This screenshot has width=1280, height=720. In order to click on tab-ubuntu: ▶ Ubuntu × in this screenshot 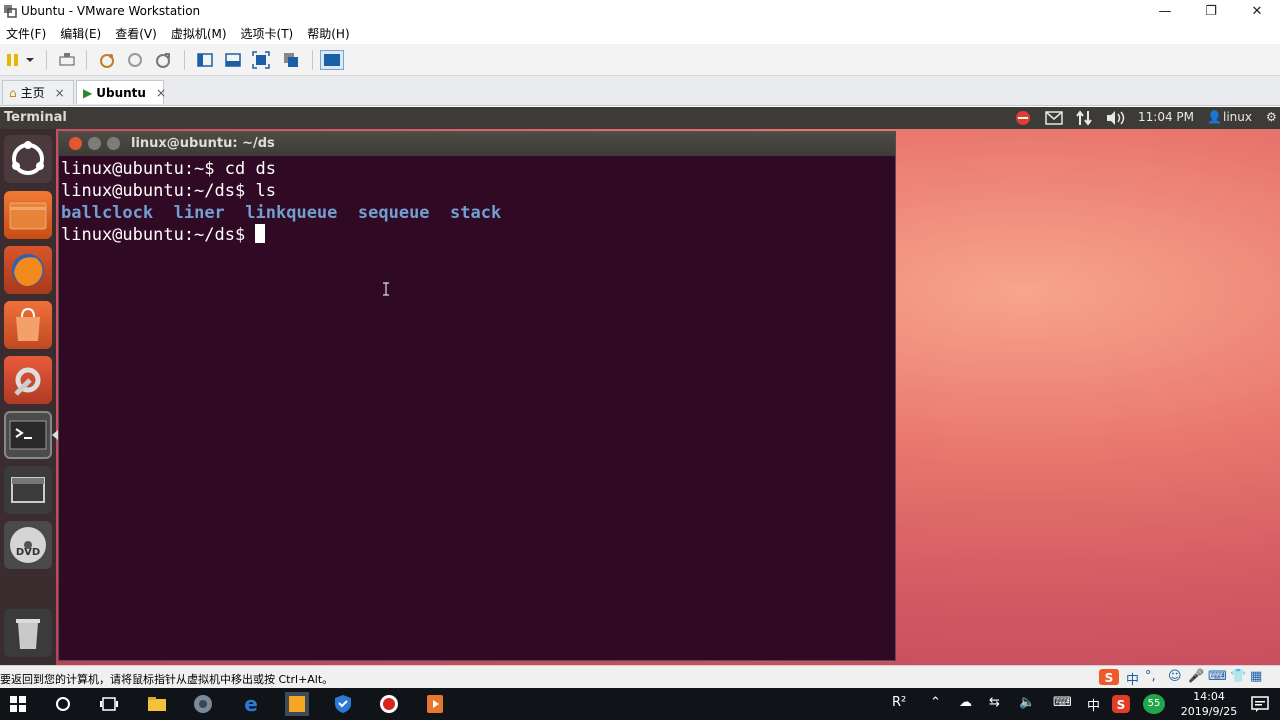, I will do `click(121, 92)`.